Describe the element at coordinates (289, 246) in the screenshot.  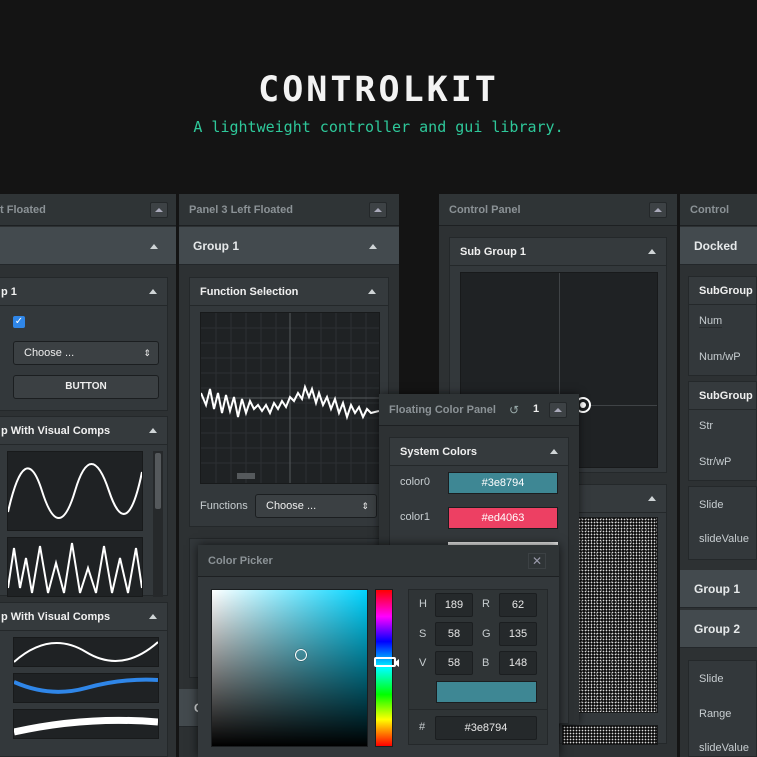
I see `panel-3-group-1: Group 1` at that location.